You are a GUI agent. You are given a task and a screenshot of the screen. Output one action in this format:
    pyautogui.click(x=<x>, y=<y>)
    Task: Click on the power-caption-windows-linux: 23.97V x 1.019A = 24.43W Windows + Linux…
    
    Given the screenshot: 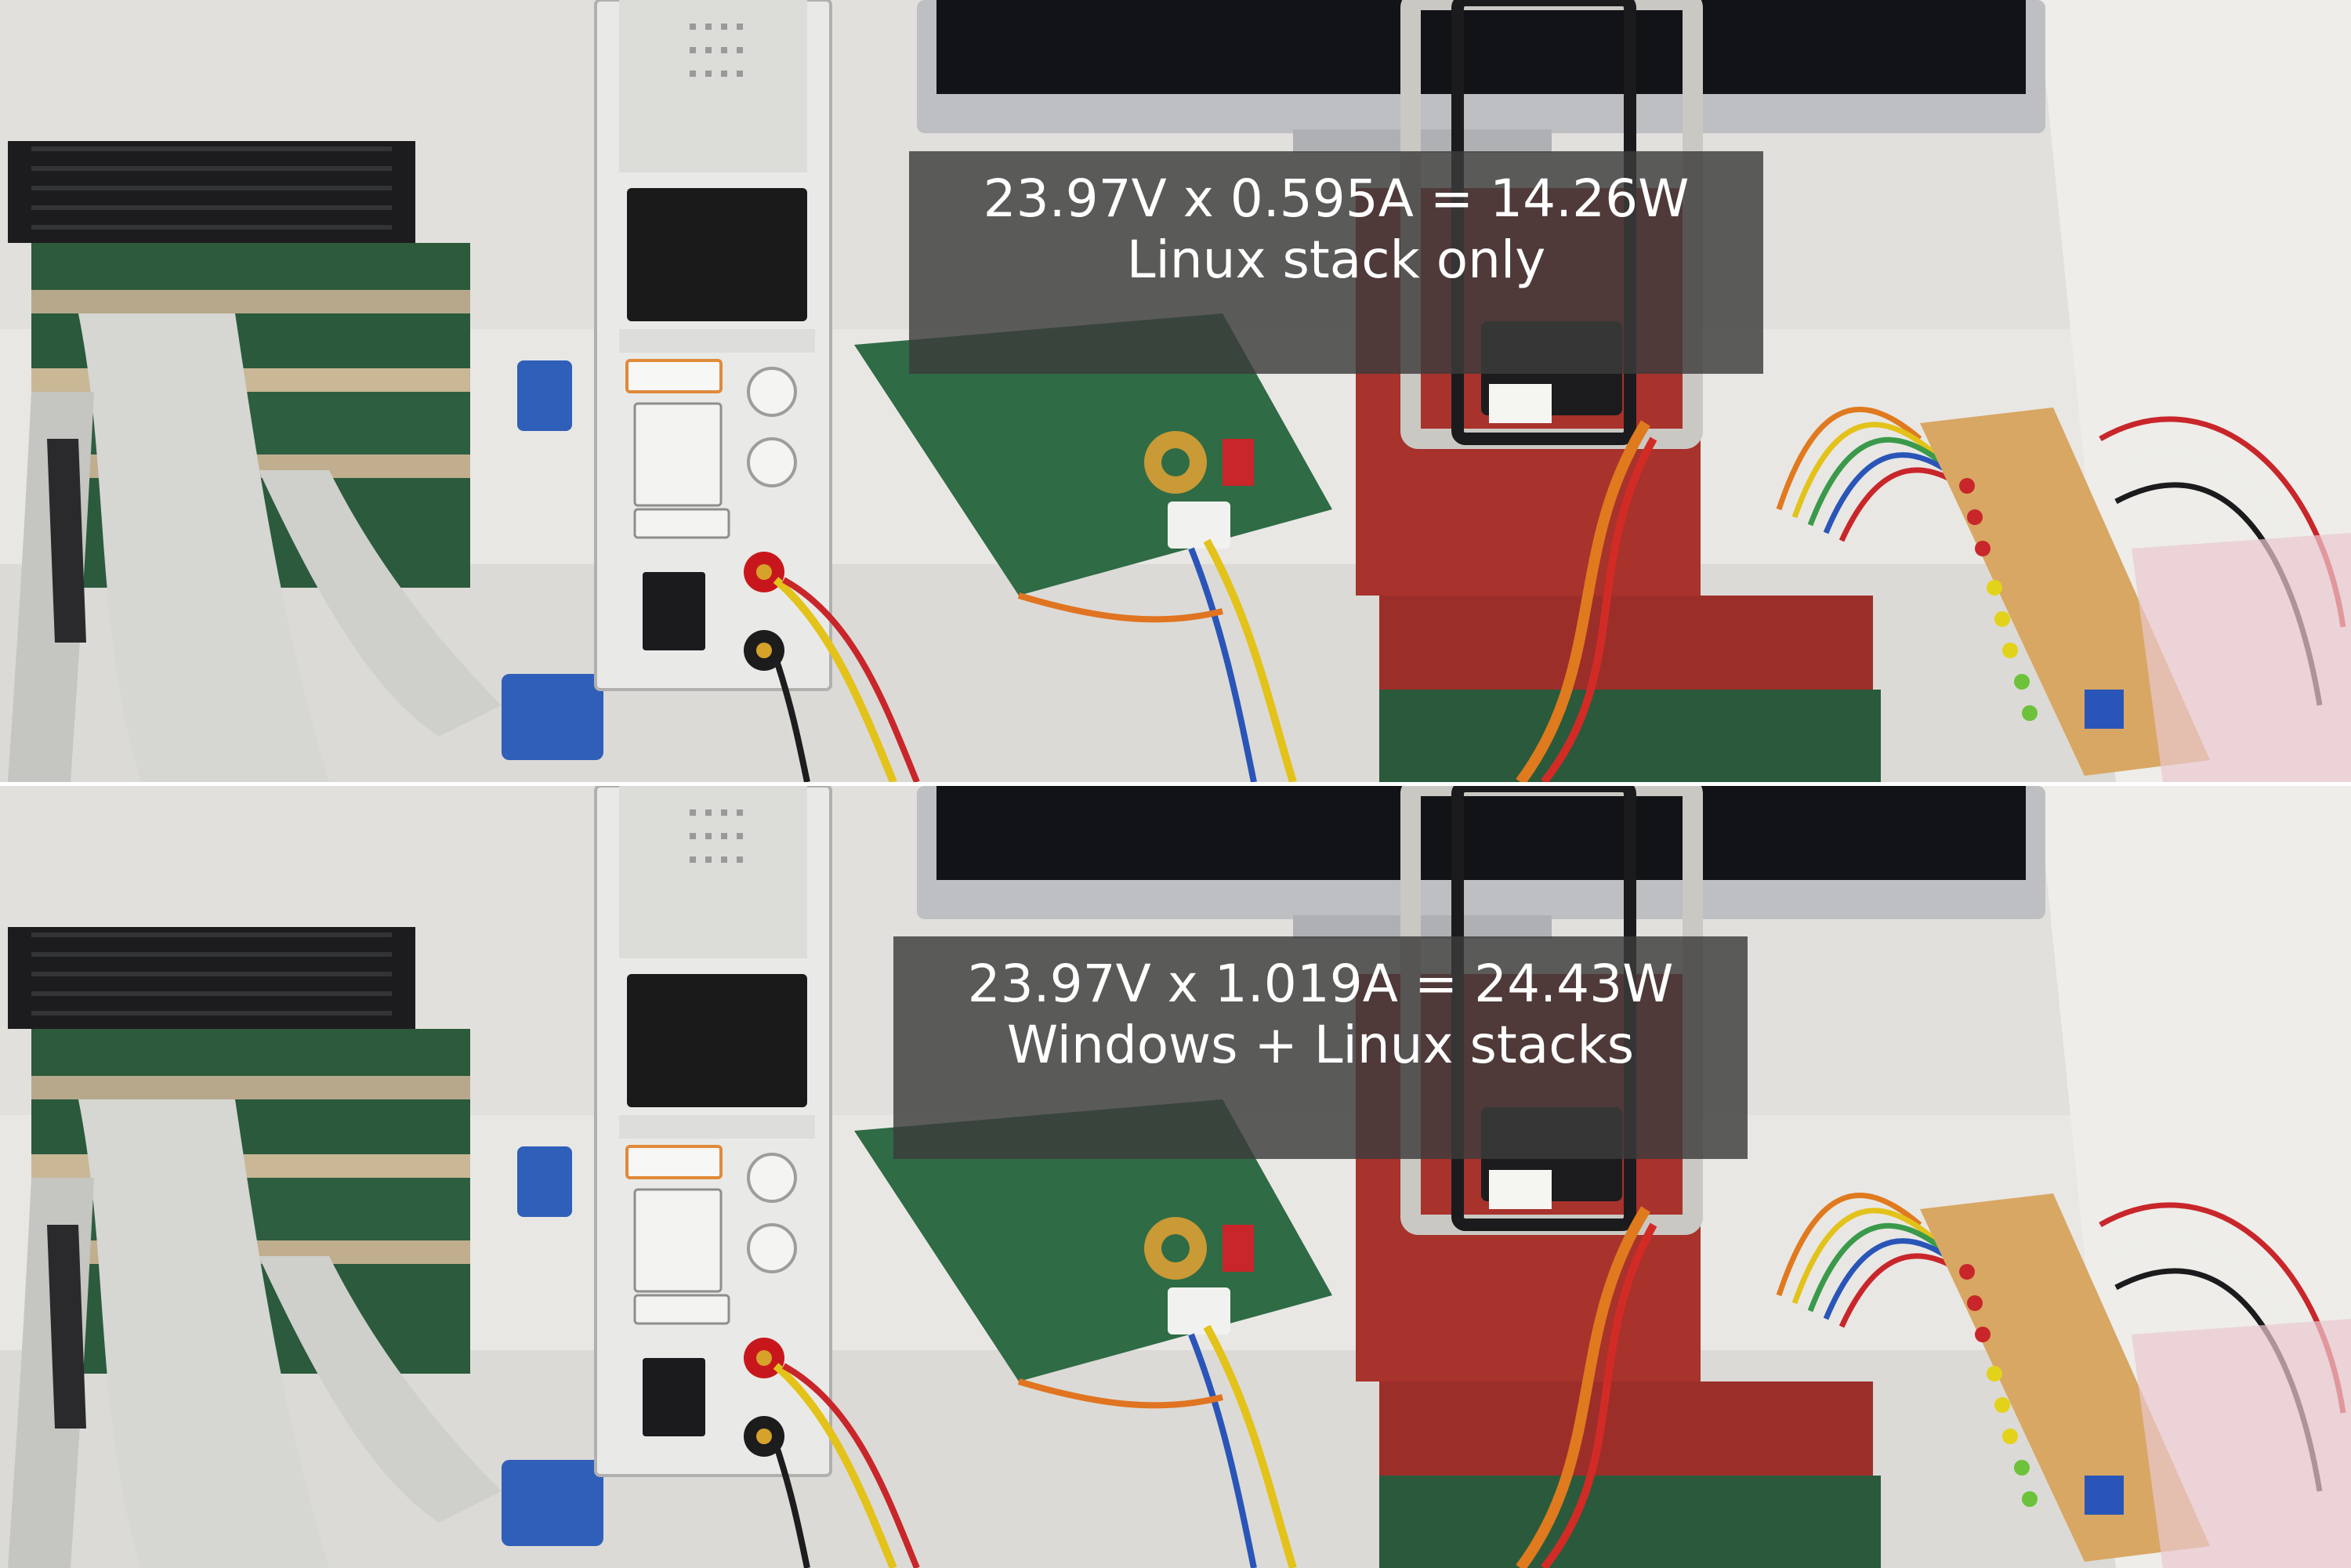 What is the action you would take?
    pyautogui.click(x=1320, y=1048)
    